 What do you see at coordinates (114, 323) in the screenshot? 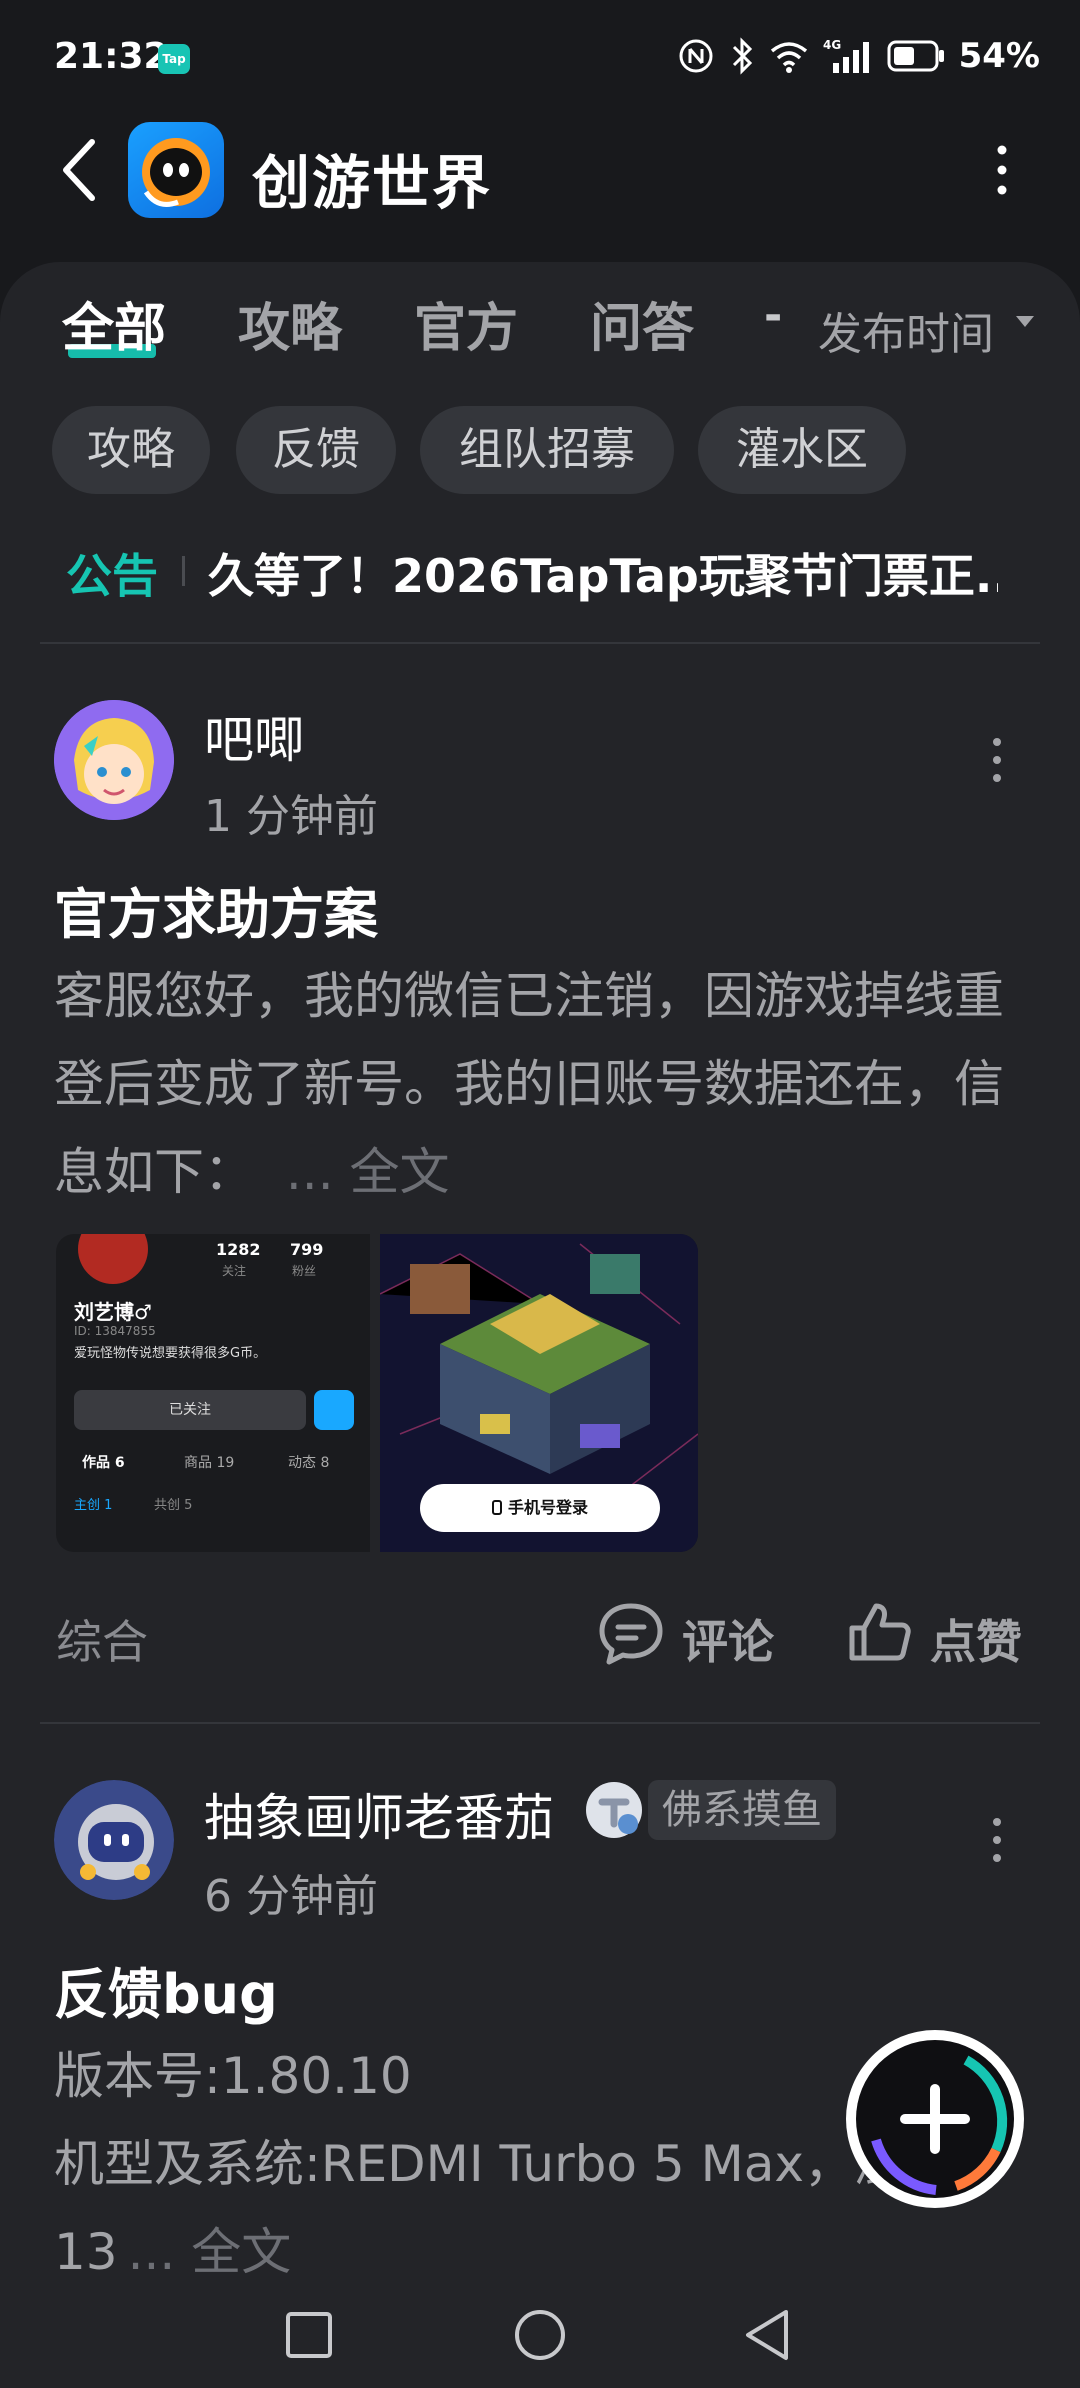
I see `tab-all: 全部` at bounding box center [114, 323].